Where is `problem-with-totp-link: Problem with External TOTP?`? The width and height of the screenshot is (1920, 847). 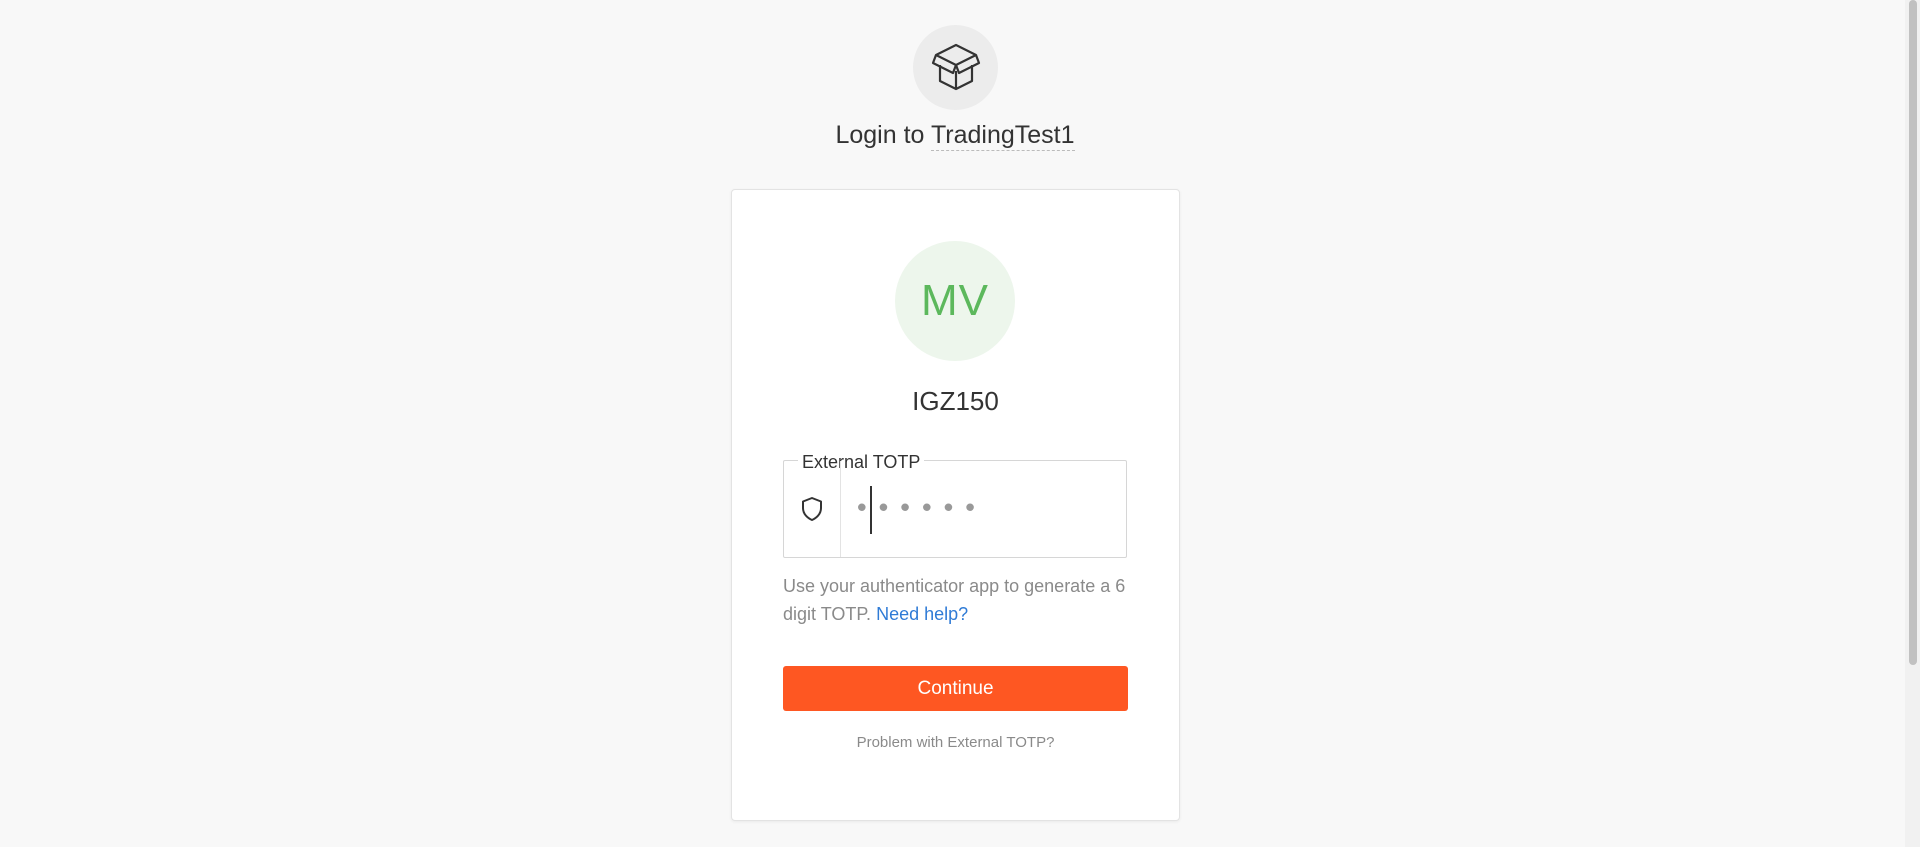
problem-with-totp-link: Problem with External TOTP? is located at coordinates (955, 742).